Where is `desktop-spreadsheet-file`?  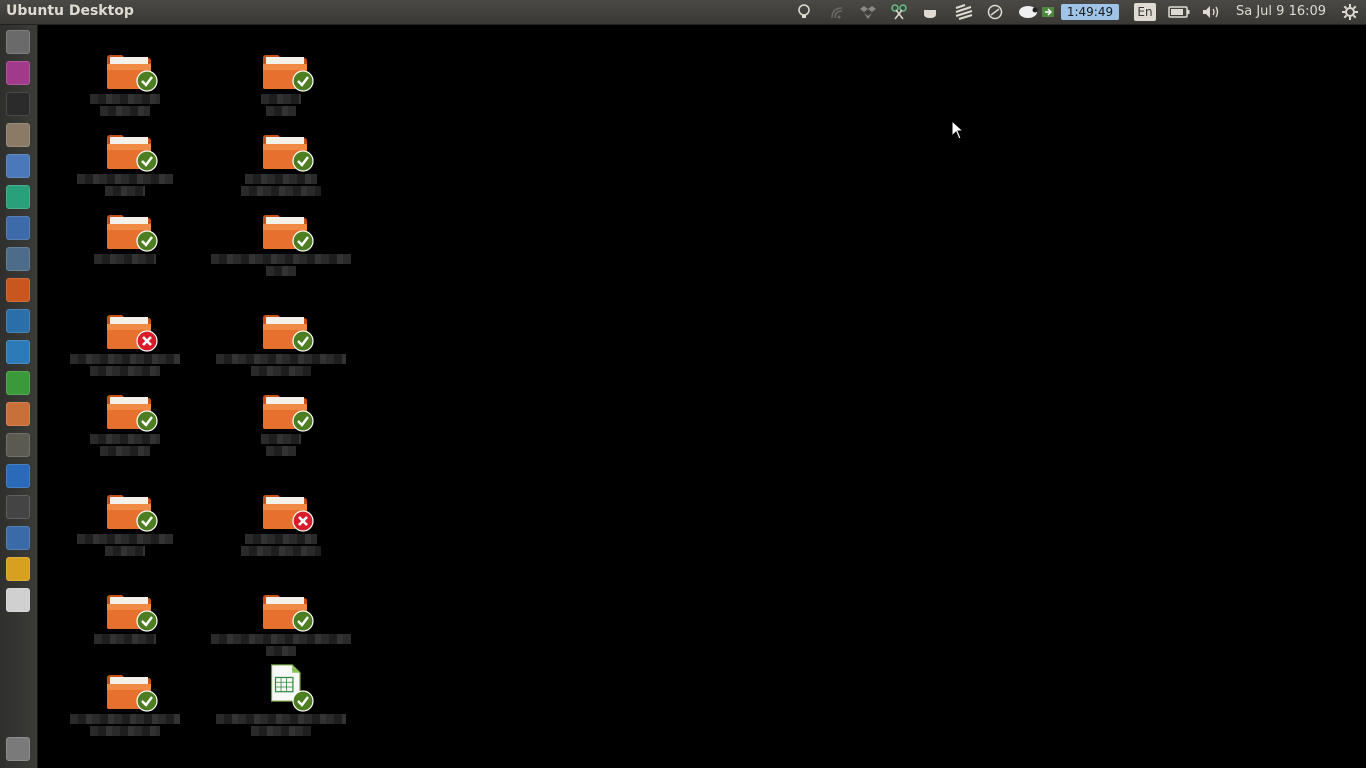 desktop-spreadsheet-file is located at coordinates (281, 703).